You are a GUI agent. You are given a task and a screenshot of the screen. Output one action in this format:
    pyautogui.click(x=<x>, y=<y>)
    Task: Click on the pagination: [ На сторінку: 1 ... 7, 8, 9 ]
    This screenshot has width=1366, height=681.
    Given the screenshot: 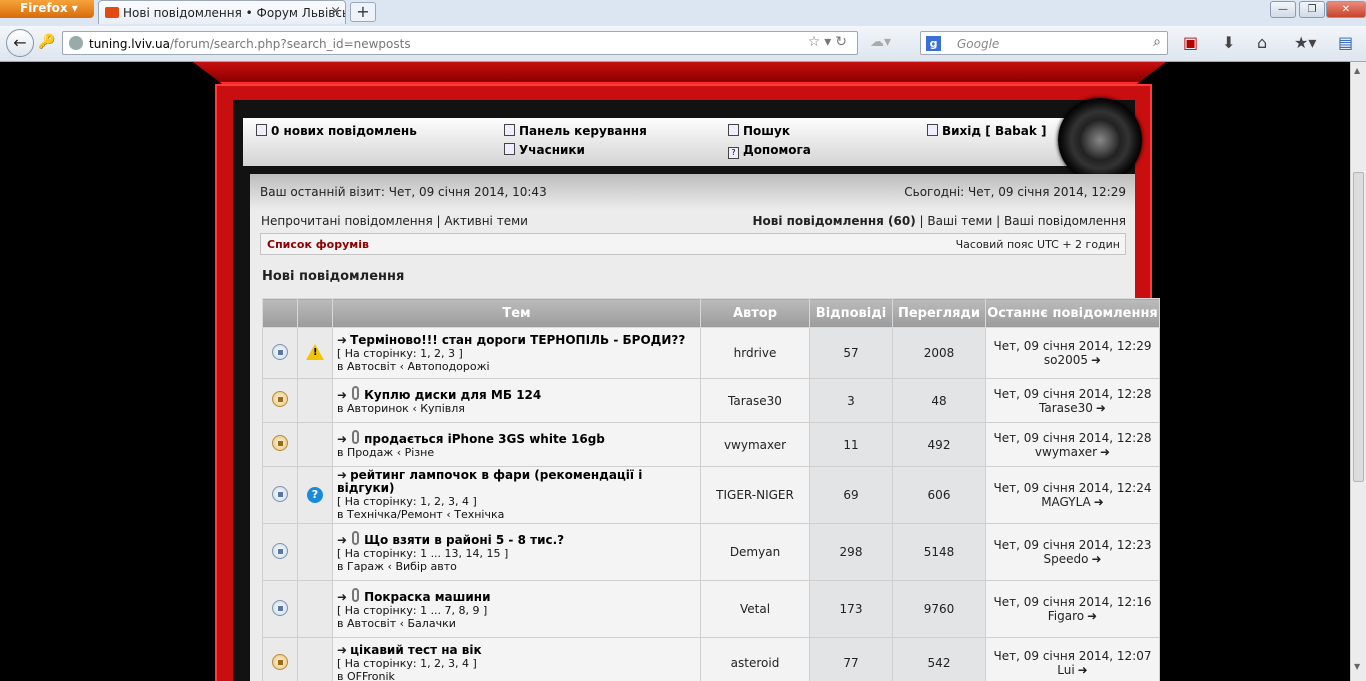 What is the action you would take?
    pyautogui.click(x=412, y=610)
    